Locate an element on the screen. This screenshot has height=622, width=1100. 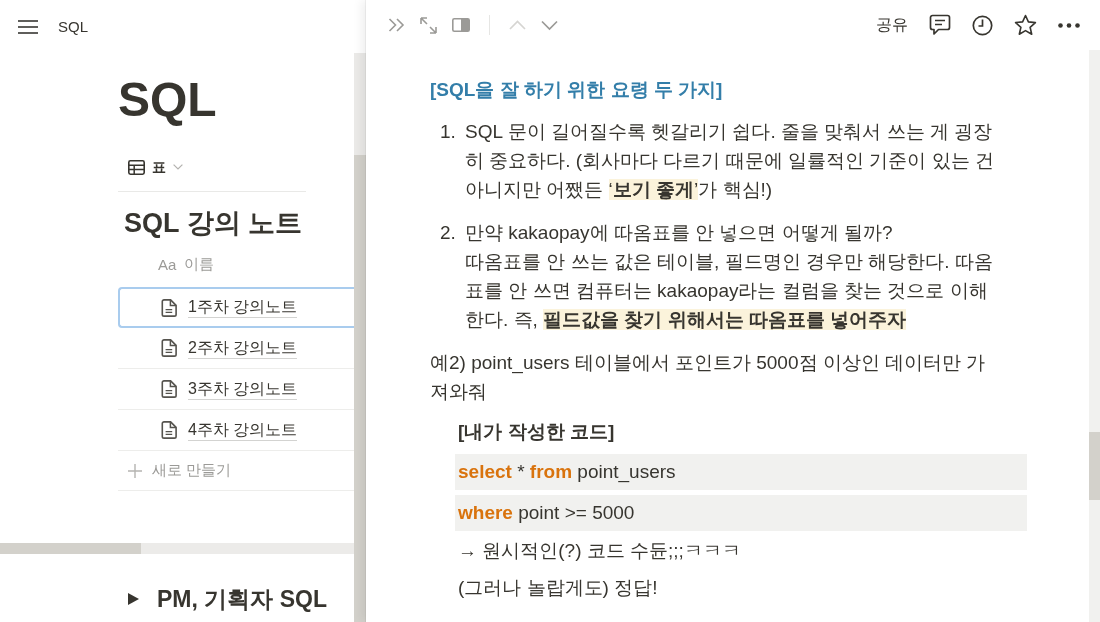
breadcrumb-link: SQL is located at coordinates (73, 27).